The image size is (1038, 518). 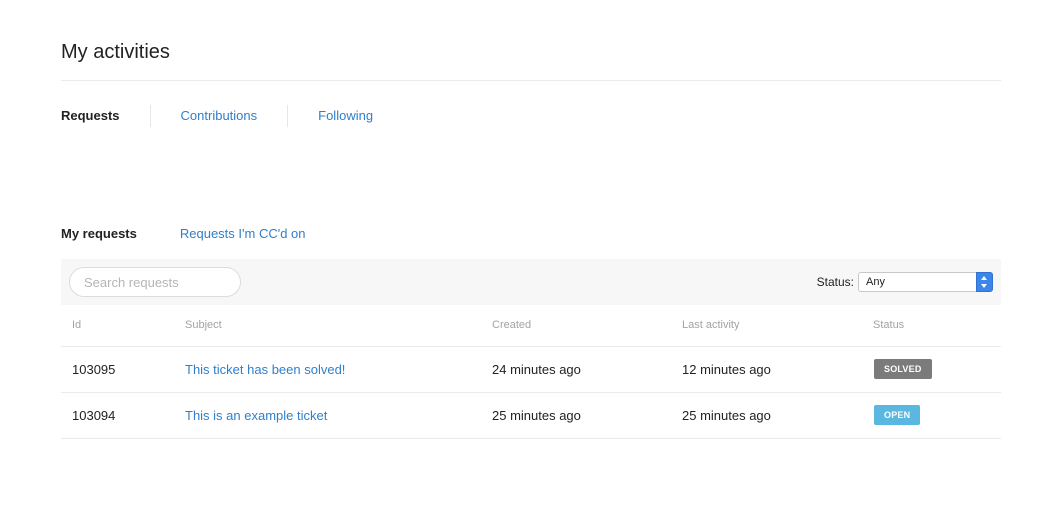 What do you see at coordinates (903, 369) in the screenshot?
I see `status-badge: SOLVED` at bounding box center [903, 369].